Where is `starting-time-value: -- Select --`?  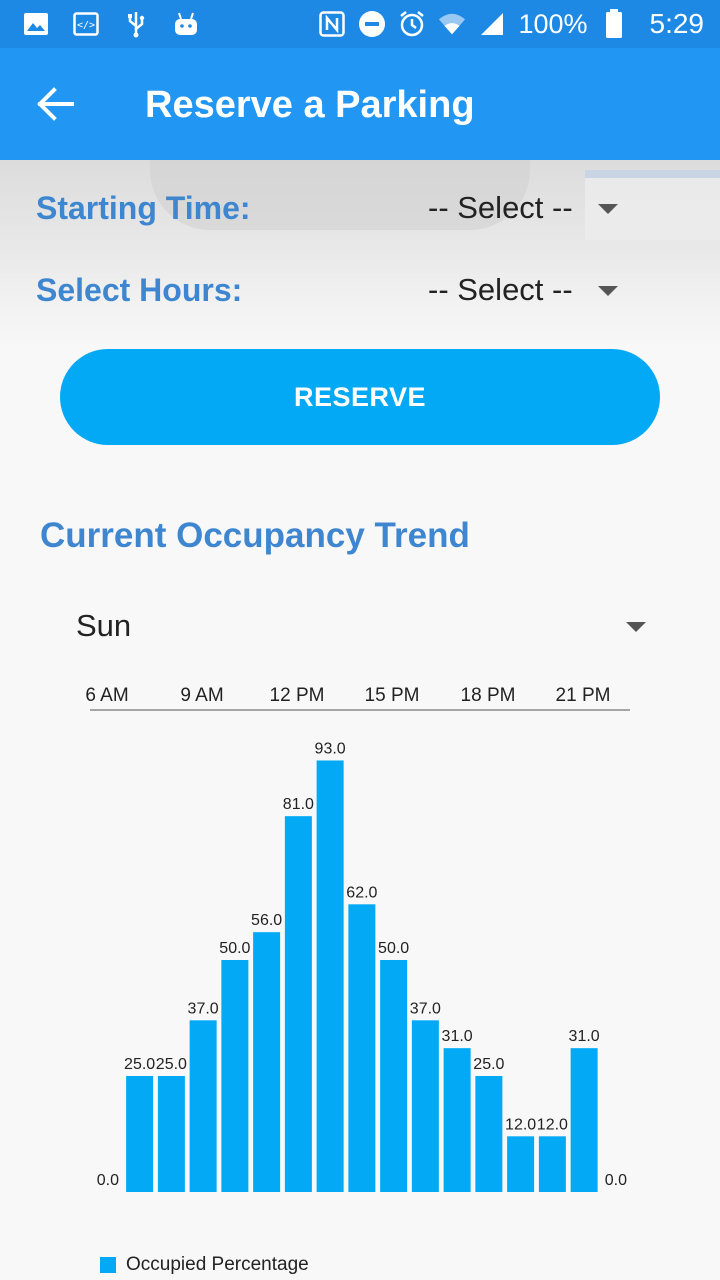
starting-time-value: -- Select -- is located at coordinates (500, 207).